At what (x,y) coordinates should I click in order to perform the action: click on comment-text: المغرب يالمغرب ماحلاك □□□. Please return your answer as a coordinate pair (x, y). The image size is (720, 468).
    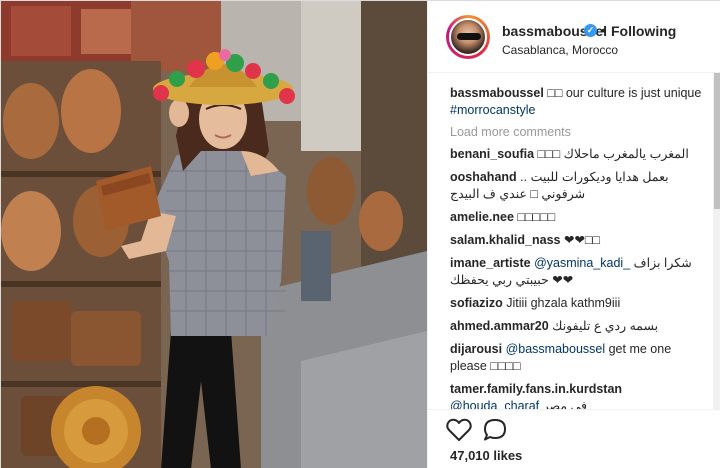
    Looking at the image, I should click on (613, 154).